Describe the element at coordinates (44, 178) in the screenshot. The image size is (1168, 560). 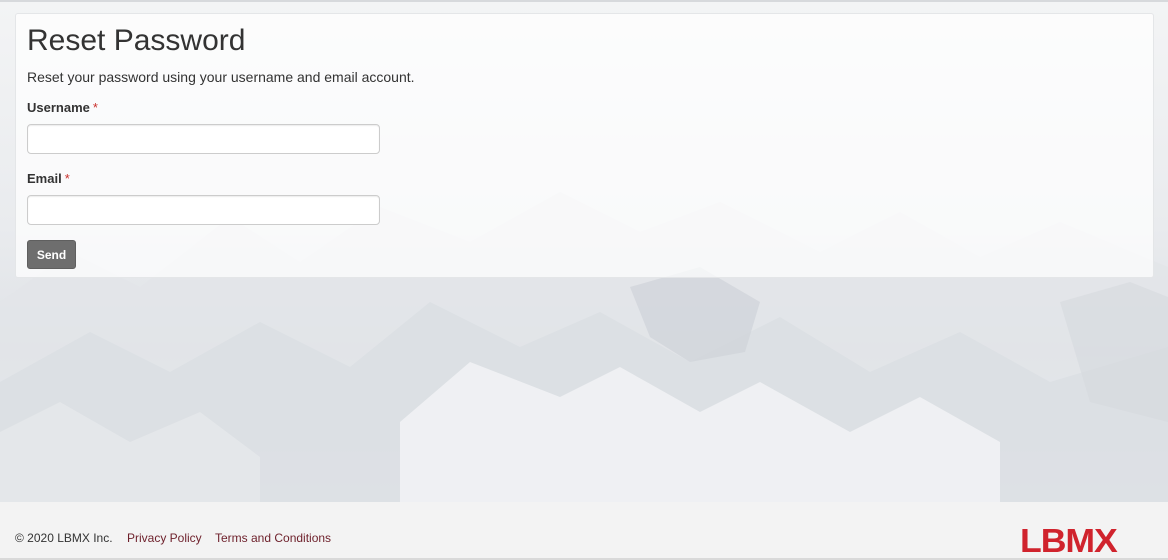
I see `email-label-text: Email` at that location.